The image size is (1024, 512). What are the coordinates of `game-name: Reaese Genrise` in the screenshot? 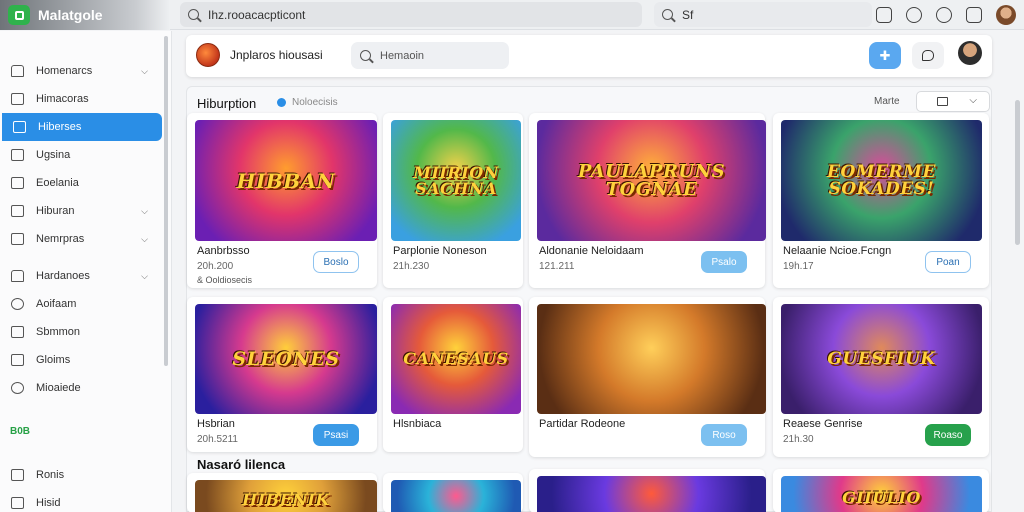 It's located at (823, 424).